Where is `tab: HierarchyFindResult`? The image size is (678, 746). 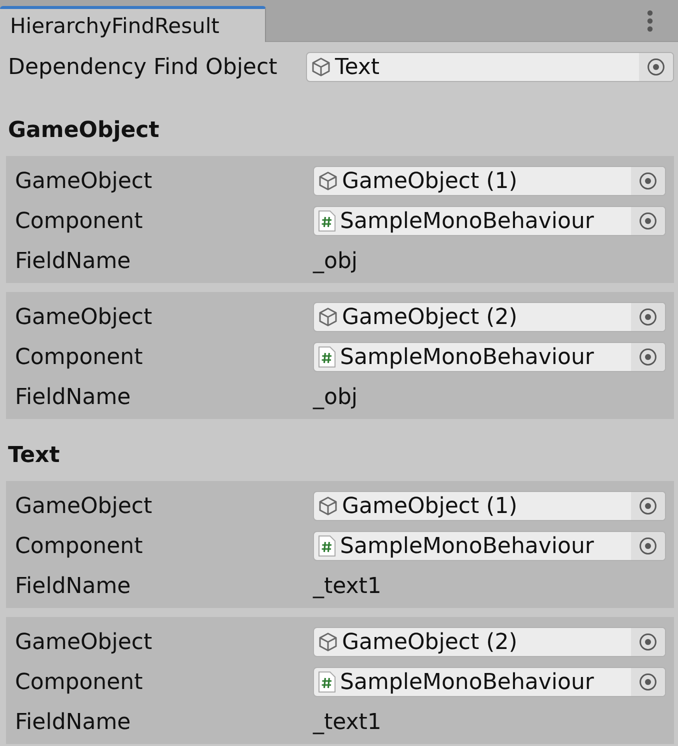 tab: HierarchyFindResult is located at coordinates (133, 24).